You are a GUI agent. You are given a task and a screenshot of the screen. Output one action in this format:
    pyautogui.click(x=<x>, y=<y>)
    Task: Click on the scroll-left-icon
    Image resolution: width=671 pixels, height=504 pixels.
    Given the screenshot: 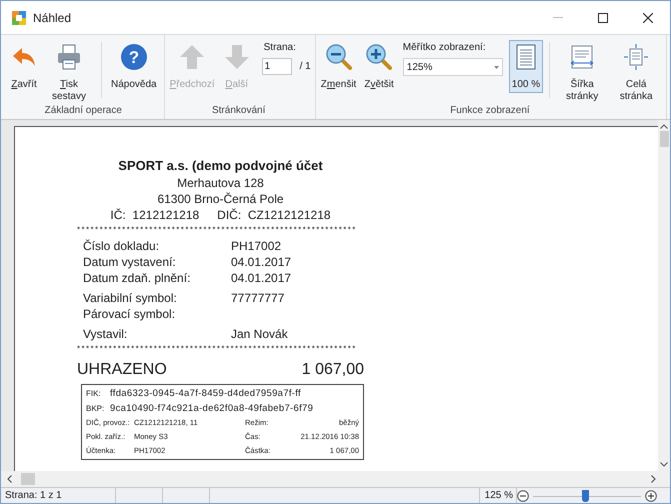 What is the action you would take?
    pyautogui.click(x=9, y=479)
    